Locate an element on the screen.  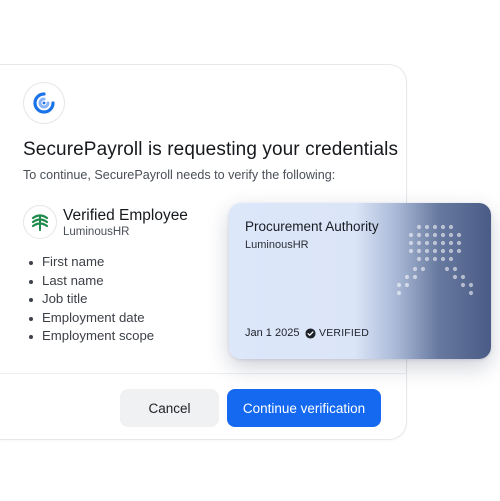
list-item: Employment date is located at coordinates (90, 318).